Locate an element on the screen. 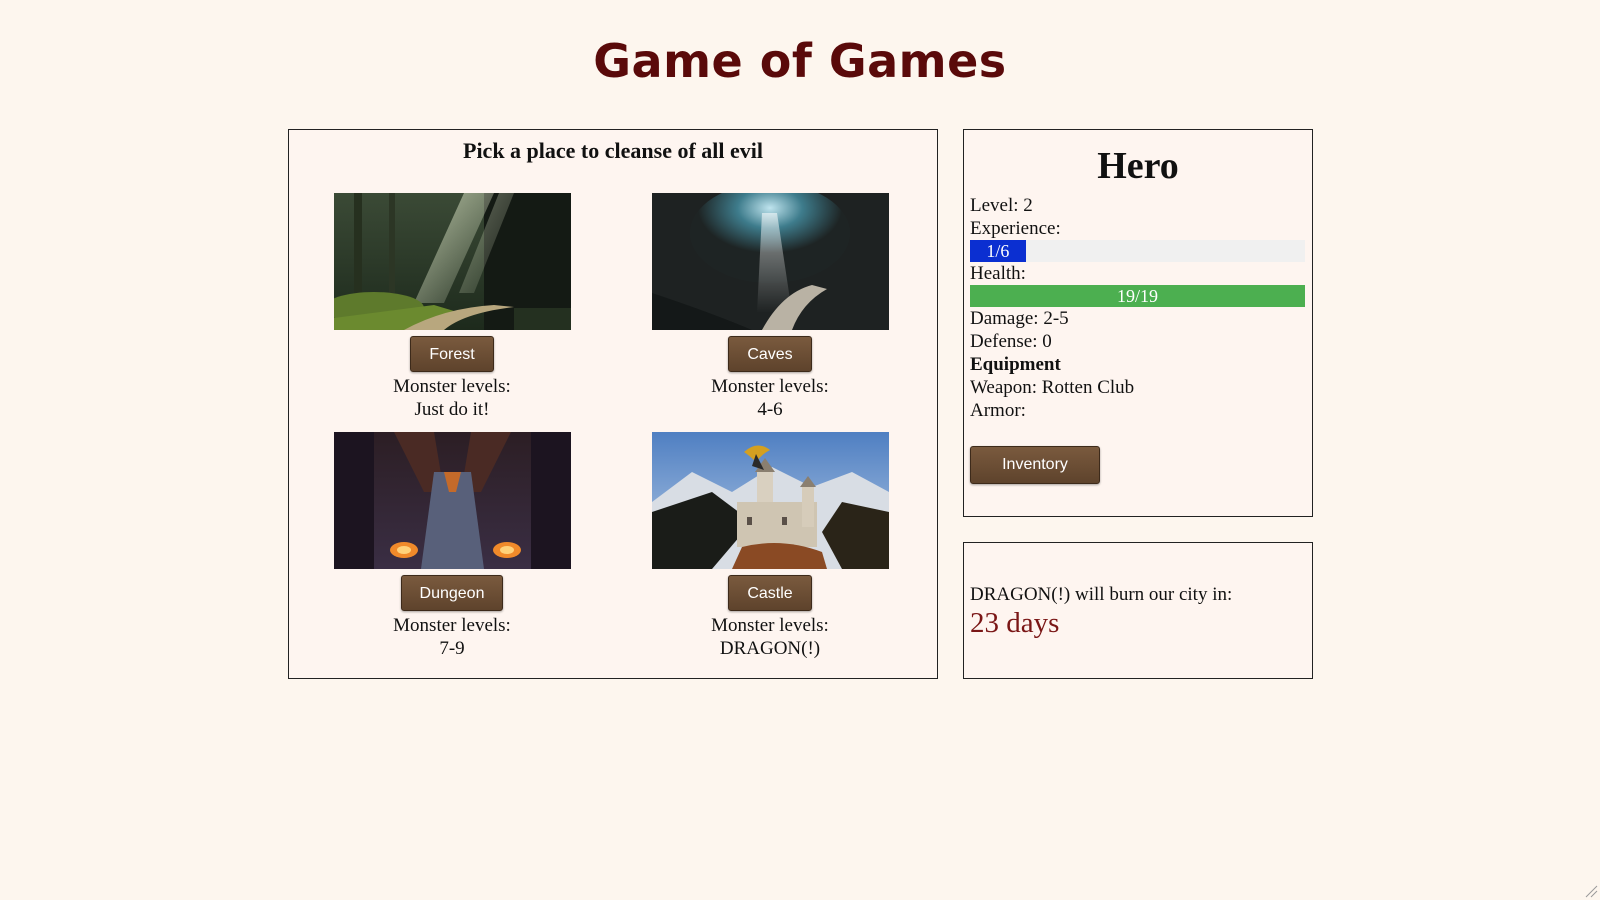 The height and width of the screenshot is (900, 1600). forest-image is located at coordinates (452, 261).